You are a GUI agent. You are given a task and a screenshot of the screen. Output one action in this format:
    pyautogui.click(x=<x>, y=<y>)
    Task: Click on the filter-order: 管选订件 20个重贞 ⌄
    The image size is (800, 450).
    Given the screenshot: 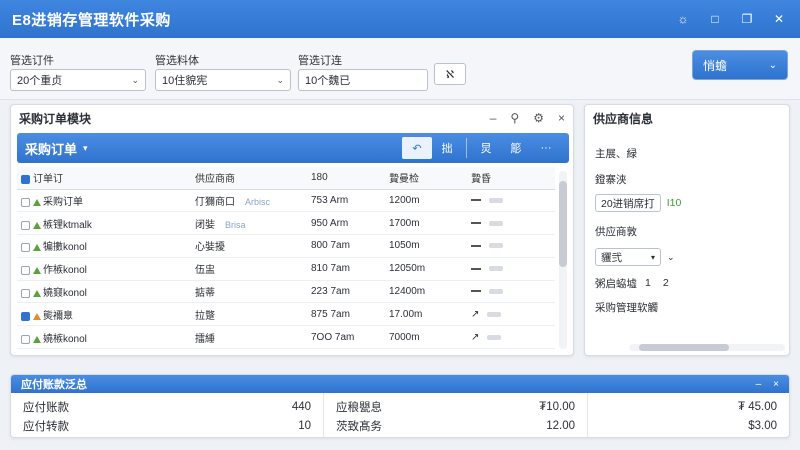 What is the action you would take?
    pyautogui.click(x=78, y=71)
    